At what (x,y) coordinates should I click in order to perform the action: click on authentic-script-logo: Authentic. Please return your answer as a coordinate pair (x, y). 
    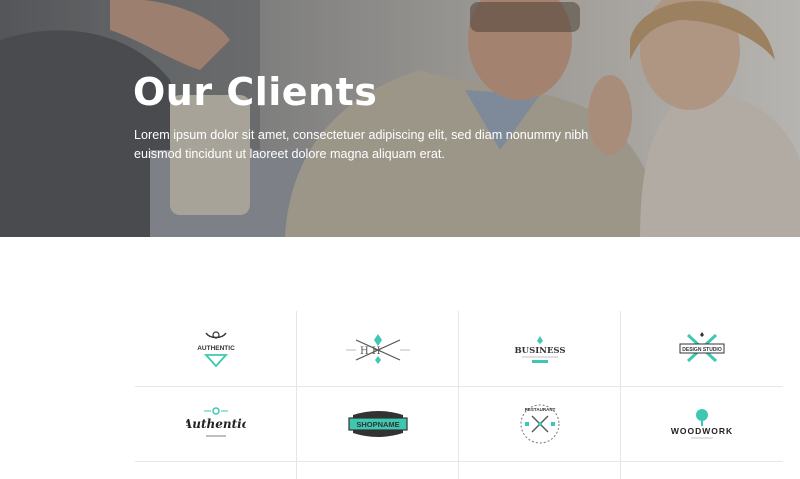
    Looking at the image, I should click on (216, 421).